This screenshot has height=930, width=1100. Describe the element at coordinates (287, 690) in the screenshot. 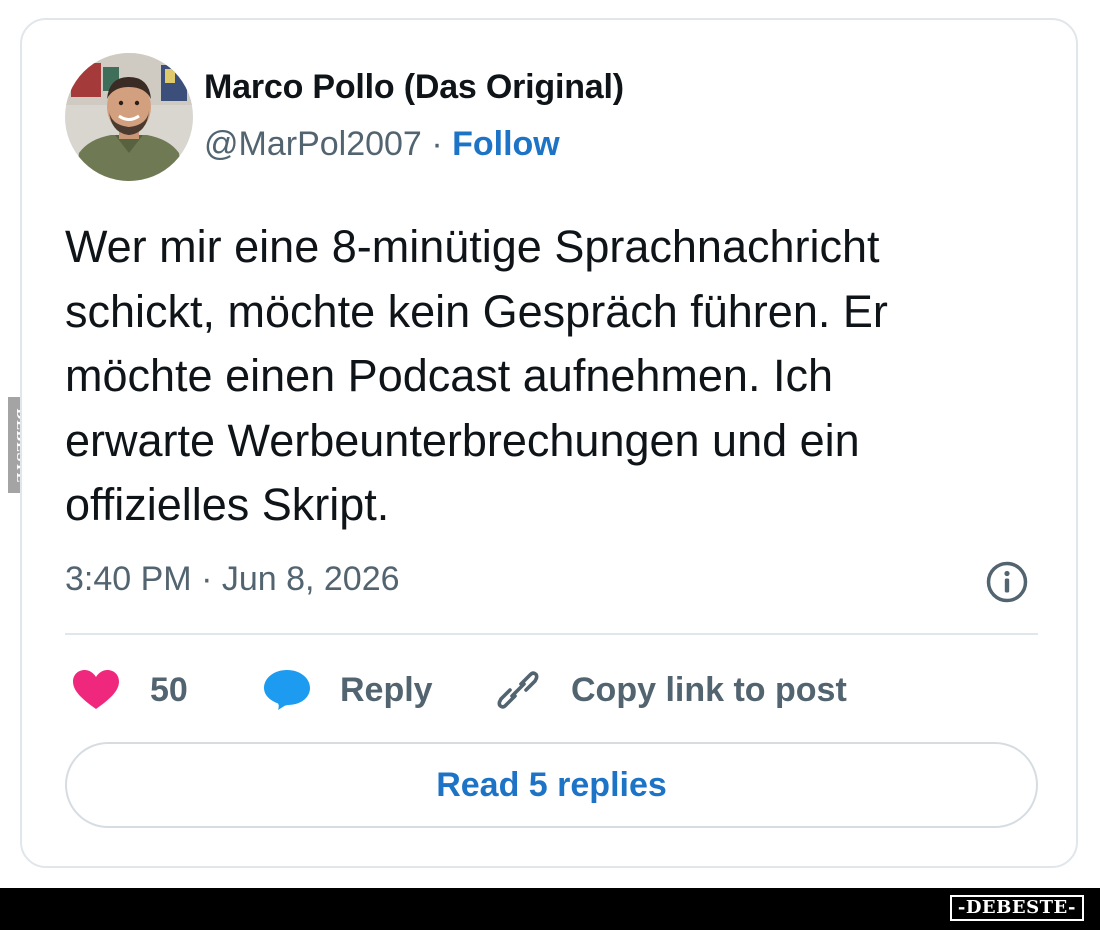

I see `speech-bubble-icon` at that location.